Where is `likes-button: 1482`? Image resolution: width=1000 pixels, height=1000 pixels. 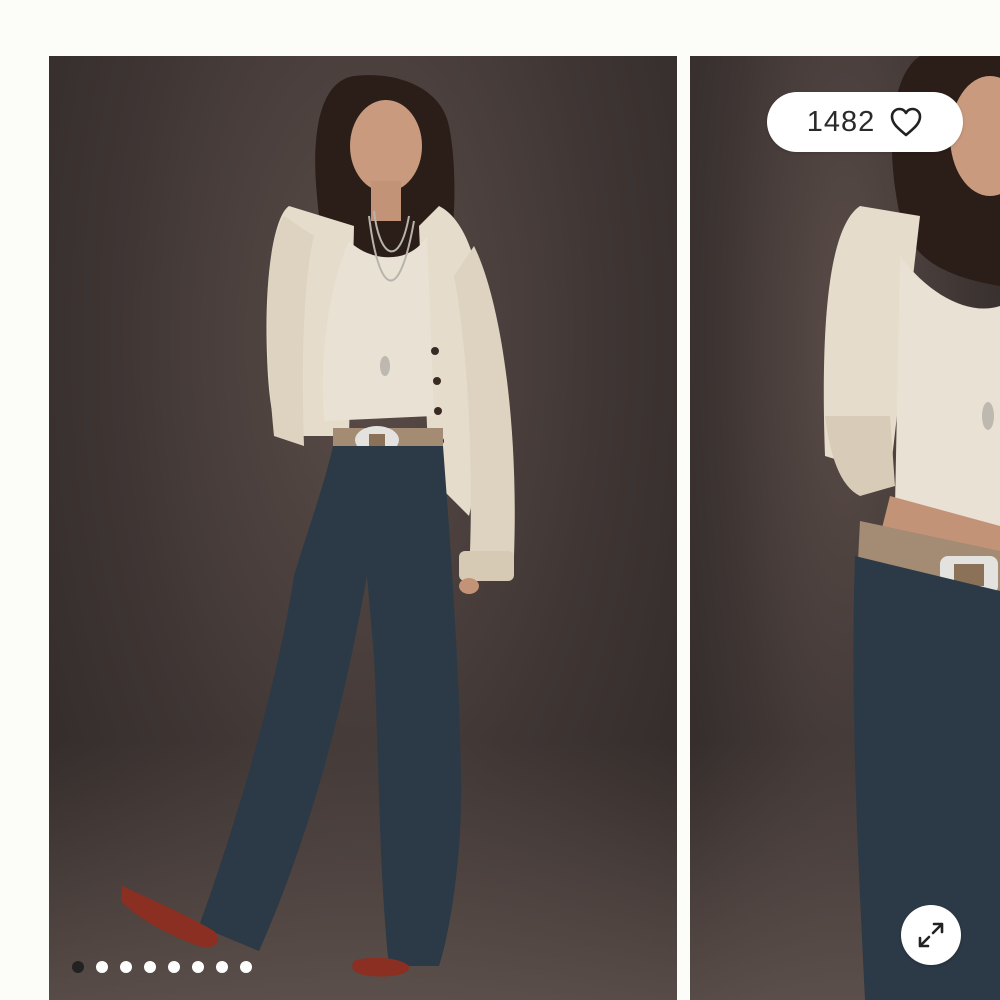
likes-button: 1482 is located at coordinates (865, 122).